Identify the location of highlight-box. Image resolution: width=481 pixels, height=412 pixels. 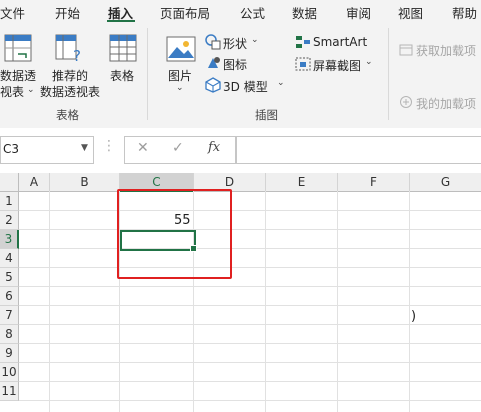
(174, 234).